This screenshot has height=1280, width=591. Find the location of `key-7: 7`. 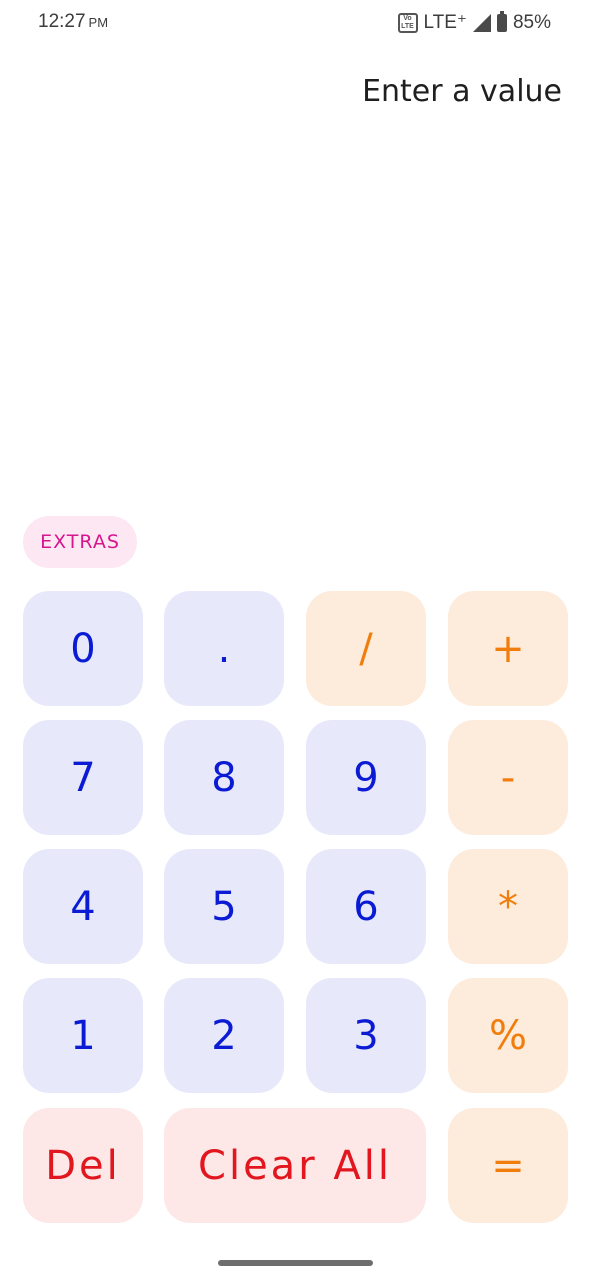

key-7: 7 is located at coordinates (83, 777).